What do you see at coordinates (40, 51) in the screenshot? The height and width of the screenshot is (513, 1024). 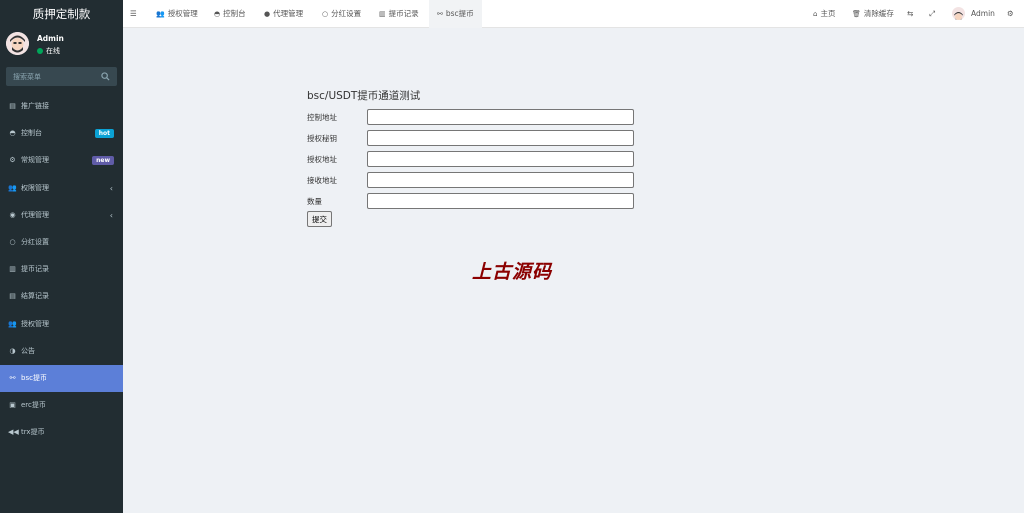 I see `online-dot-icon` at bounding box center [40, 51].